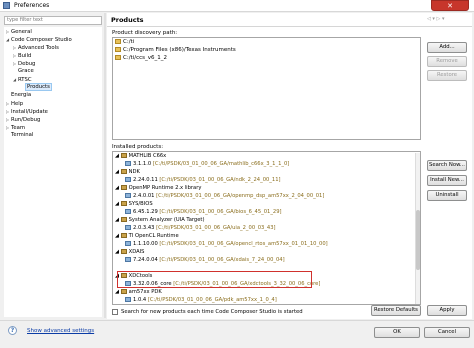 Image resolution: width=474 pixels, height=348 pixels. What do you see at coordinates (23, 119) in the screenshot?
I see `tree-item-run-debug: ▷ Run/Debug` at bounding box center [23, 119].